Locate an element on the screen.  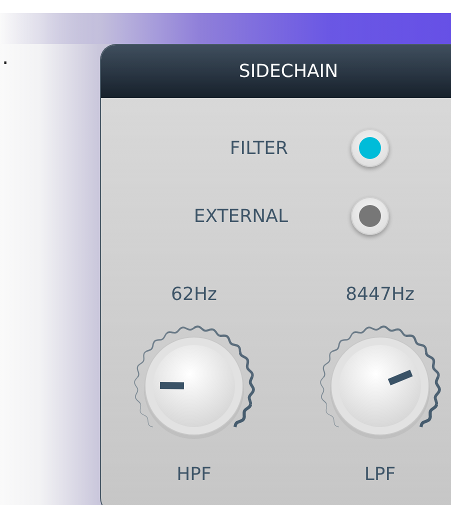
frequency-value: 62Hz is located at coordinates (194, 295).